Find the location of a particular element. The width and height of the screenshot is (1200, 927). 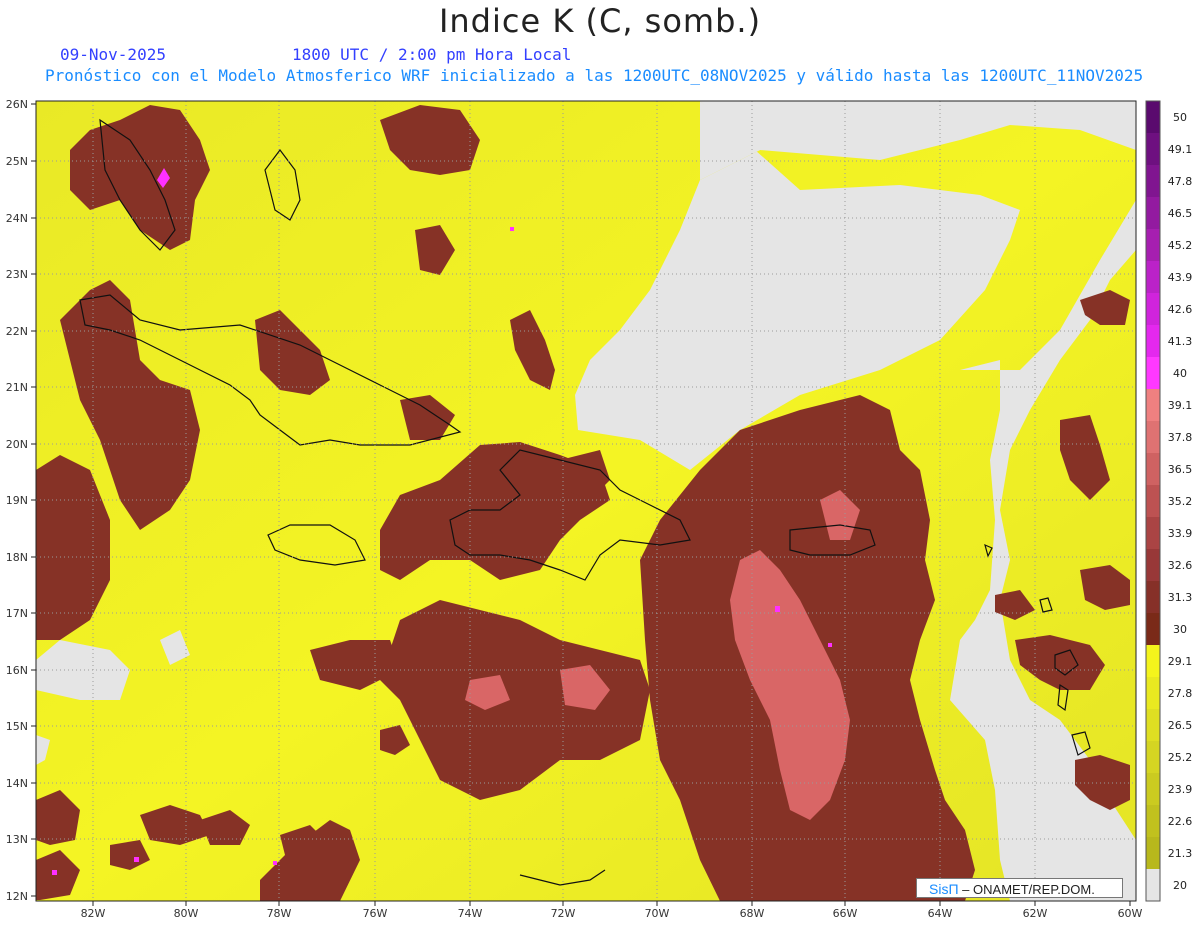

colorbar-label: 25.2 is located at coordinates (1180, 757).